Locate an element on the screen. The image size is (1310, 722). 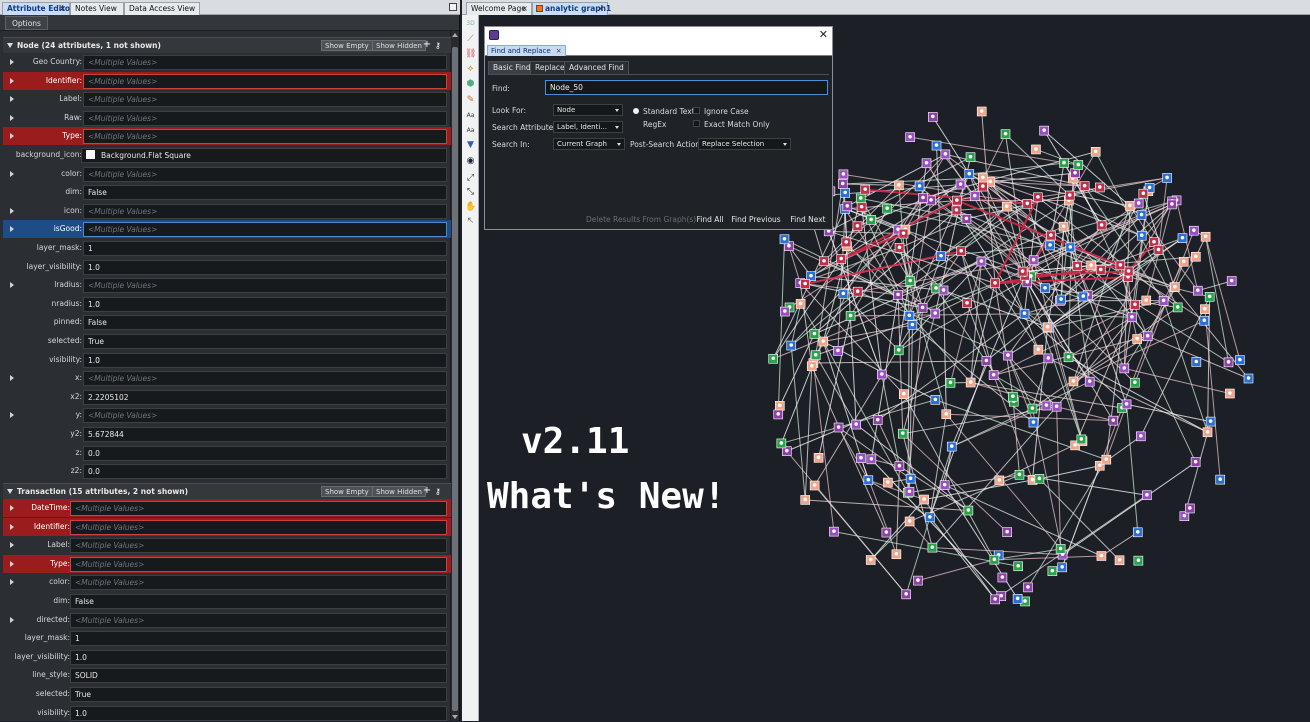
attribute-row: Type:<Multiple Values> is located at coordinates (227, 136).